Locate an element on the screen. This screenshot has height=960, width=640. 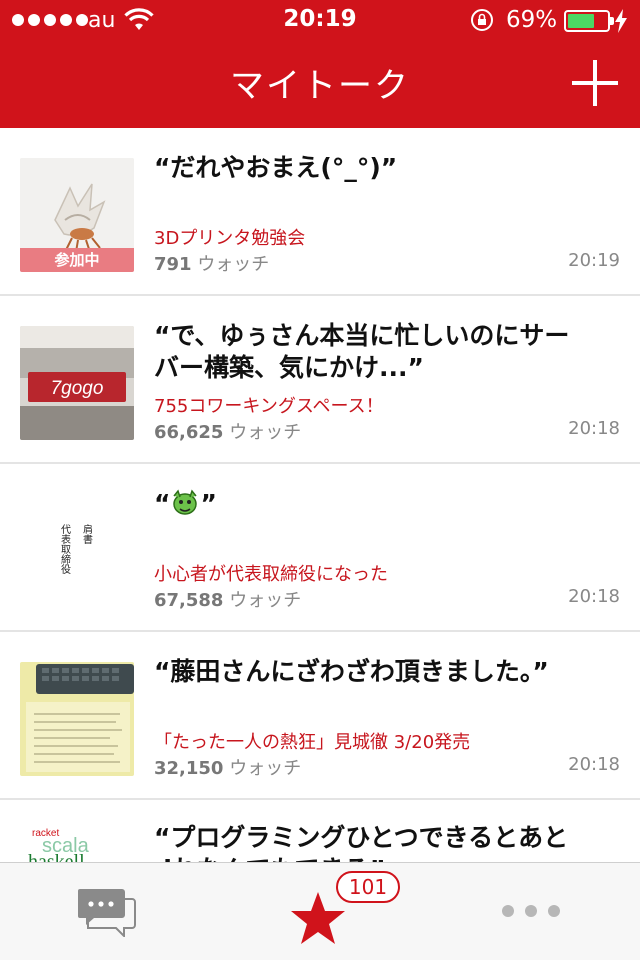
thumb-card-role: 代表取締役 is located at coordinates (65, 549).